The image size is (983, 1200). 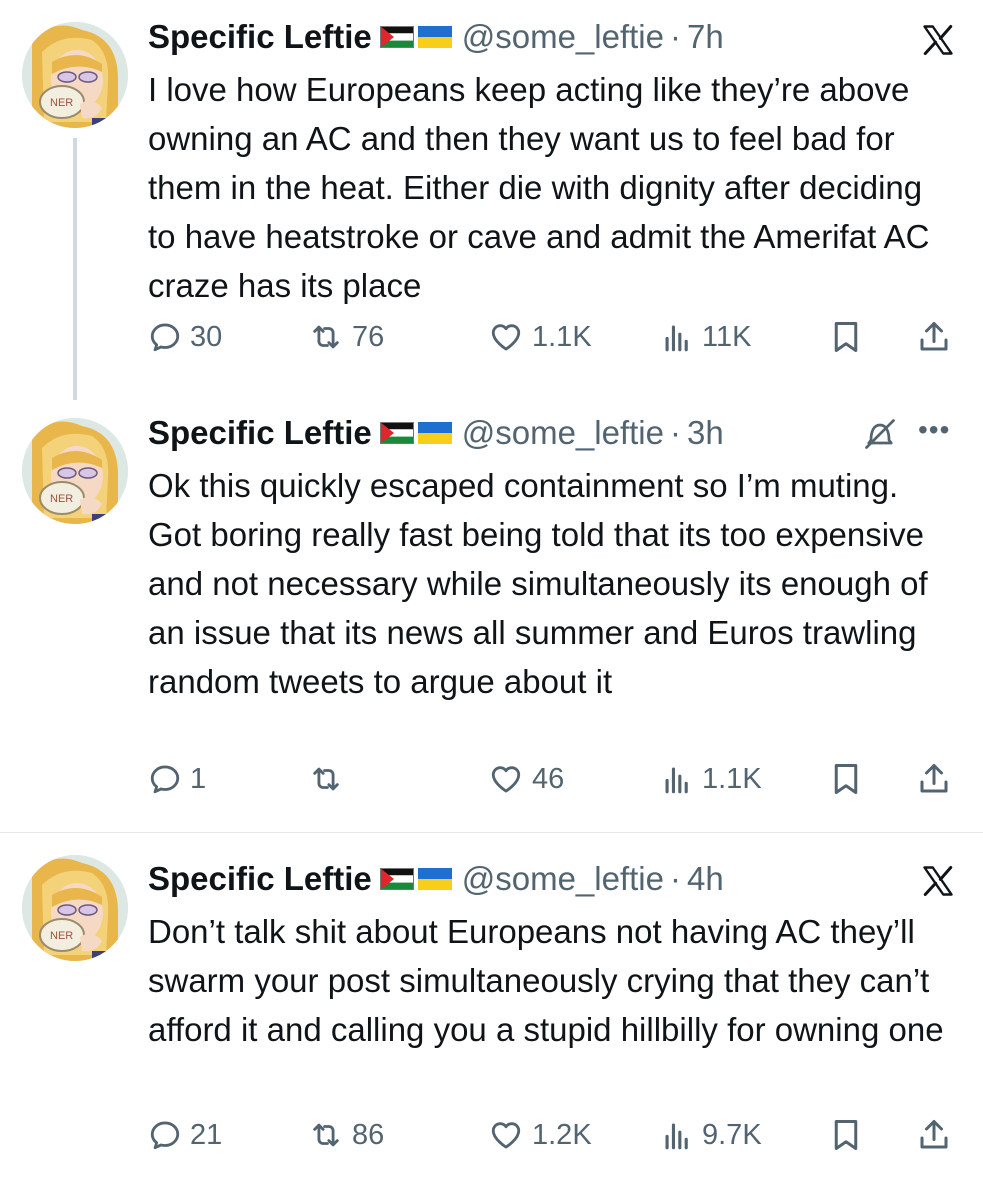 I want to click on view-count: 11K, so click(x=727, y=336).